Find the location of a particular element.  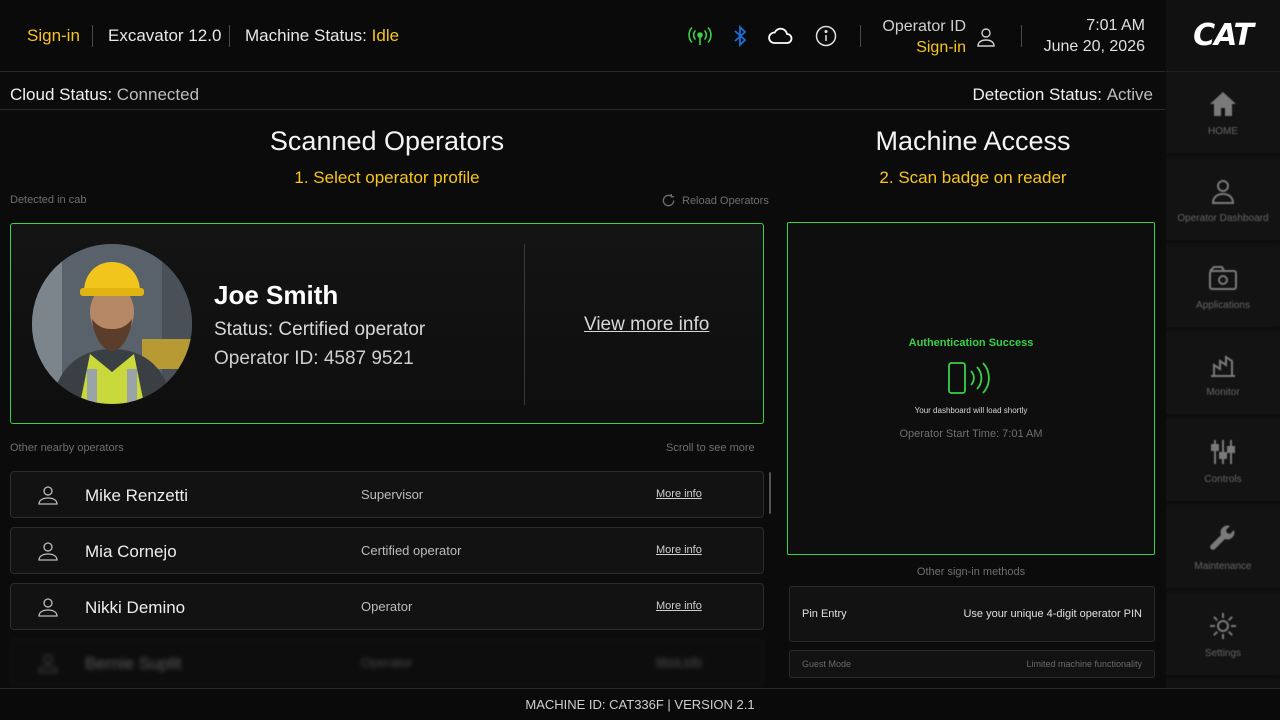

machine-status: Machine Status: Idle is located at coordinates (322, 36).